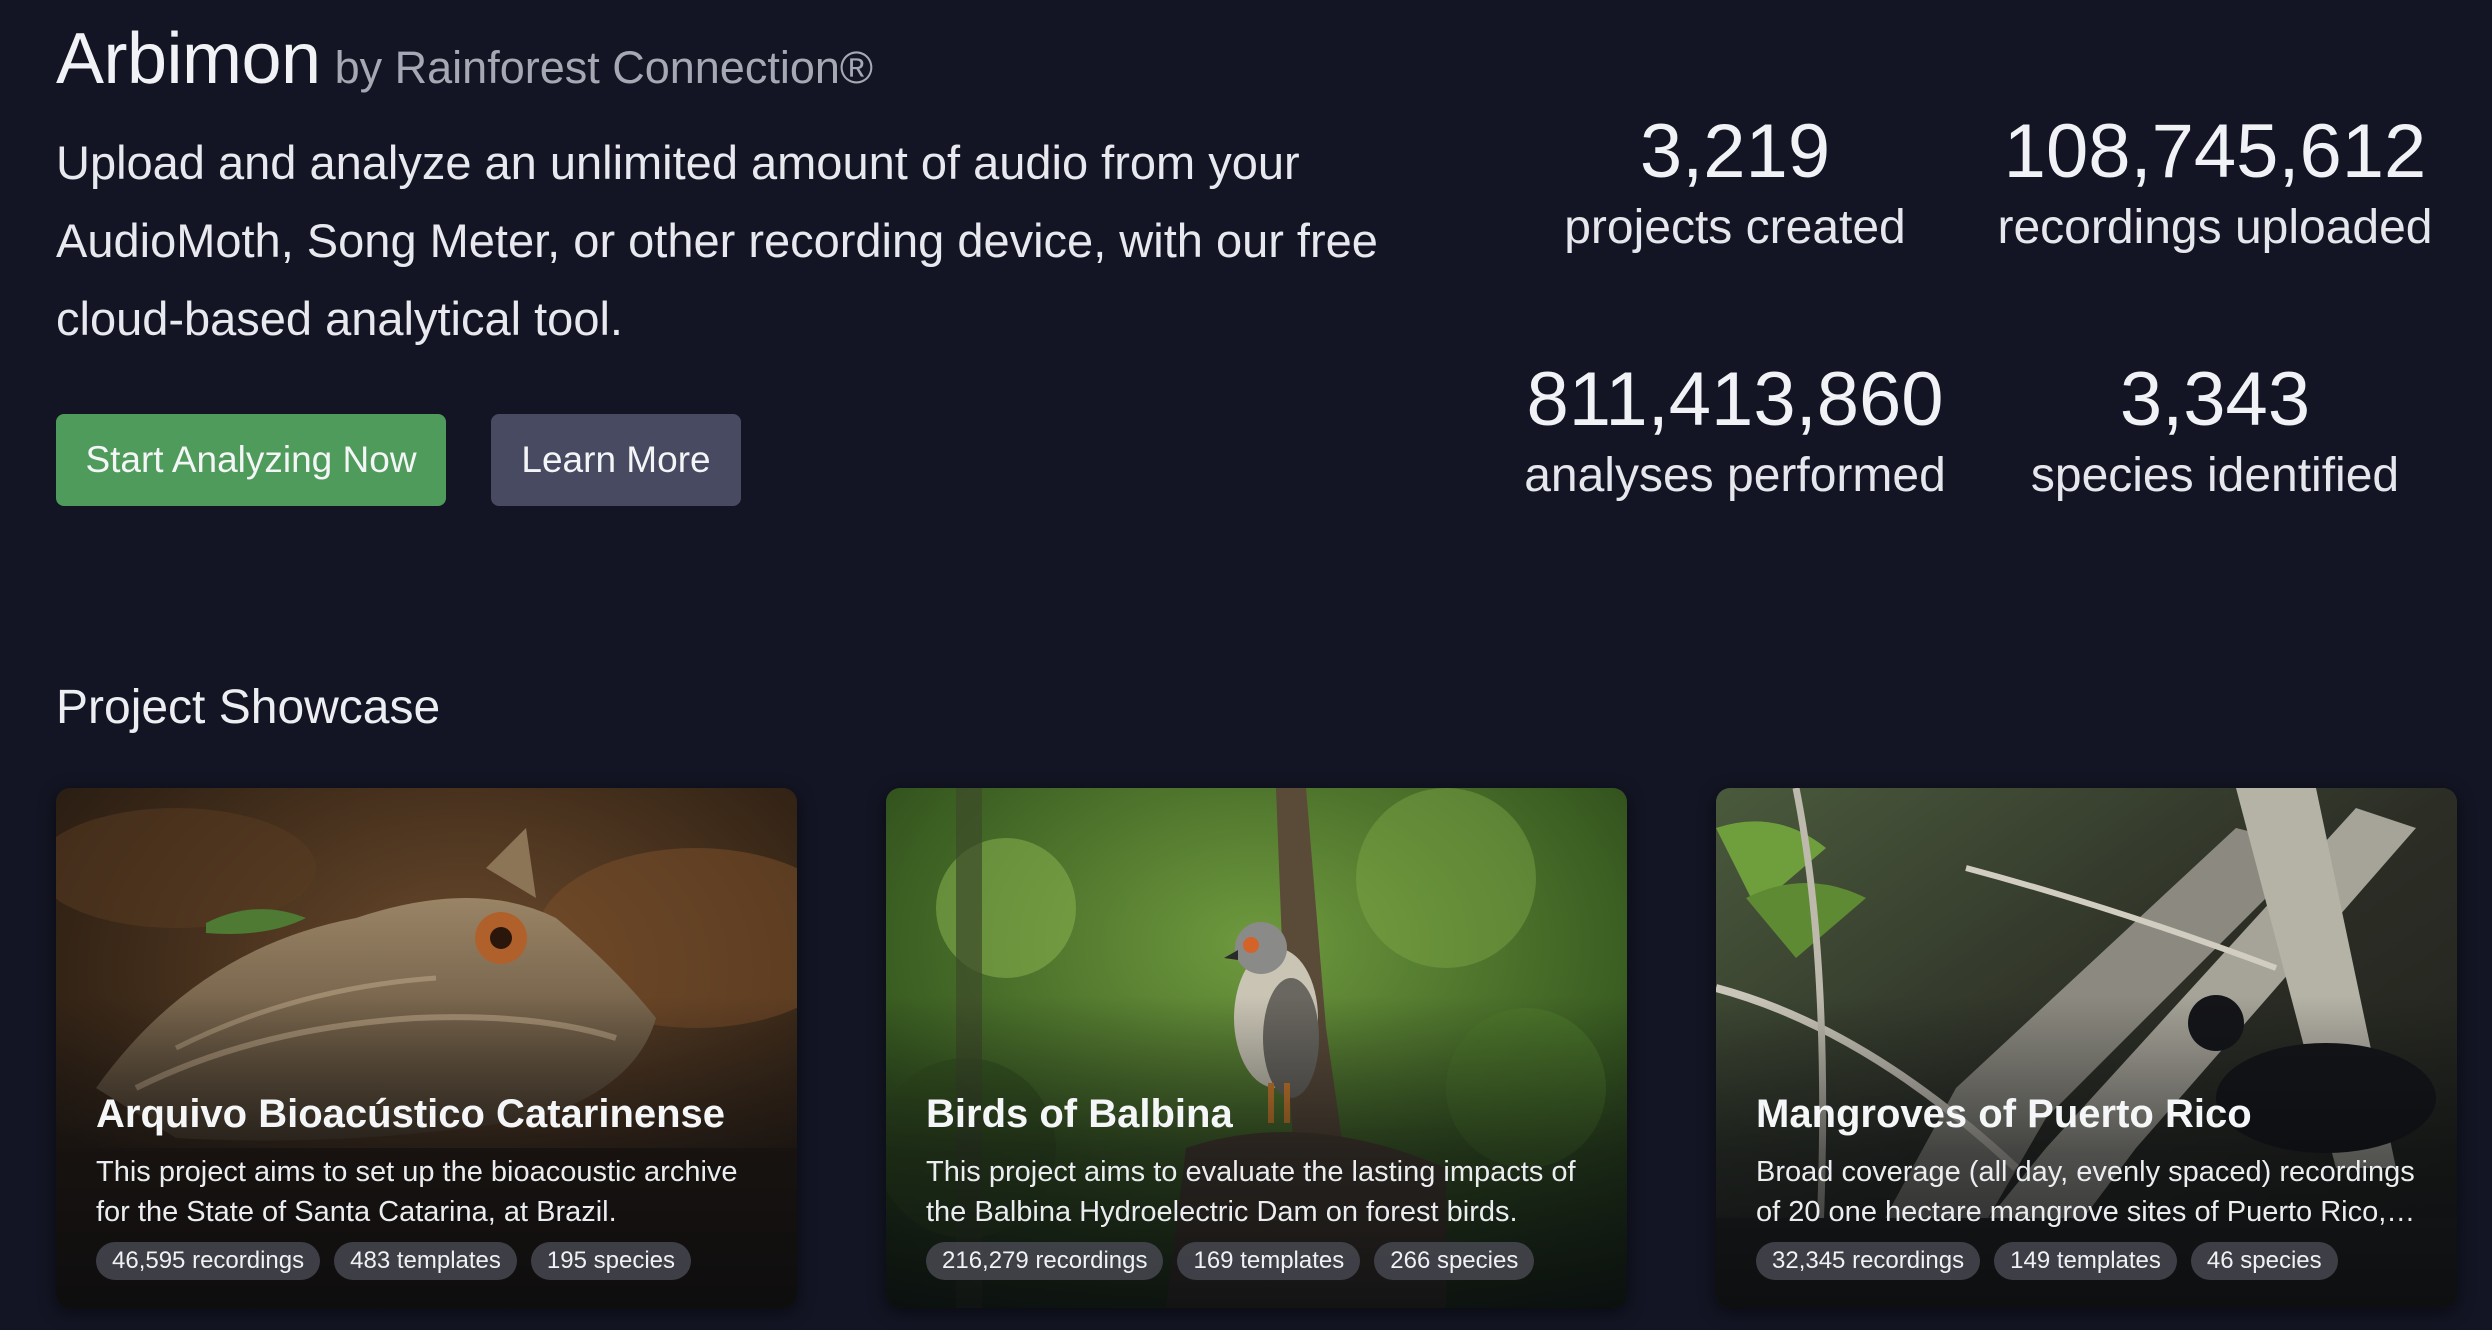 The height and width of the screenshot is (1330, 2492). I want to click on templates-badge: 149 templates, so click(2085, 1261).